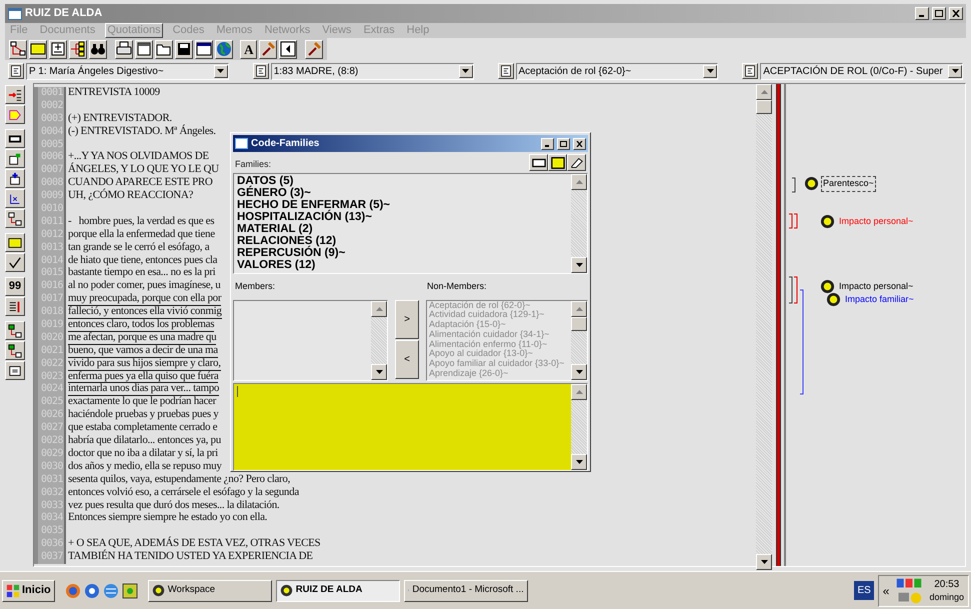  I want to click on quote-button: 99, so click(15, 286).